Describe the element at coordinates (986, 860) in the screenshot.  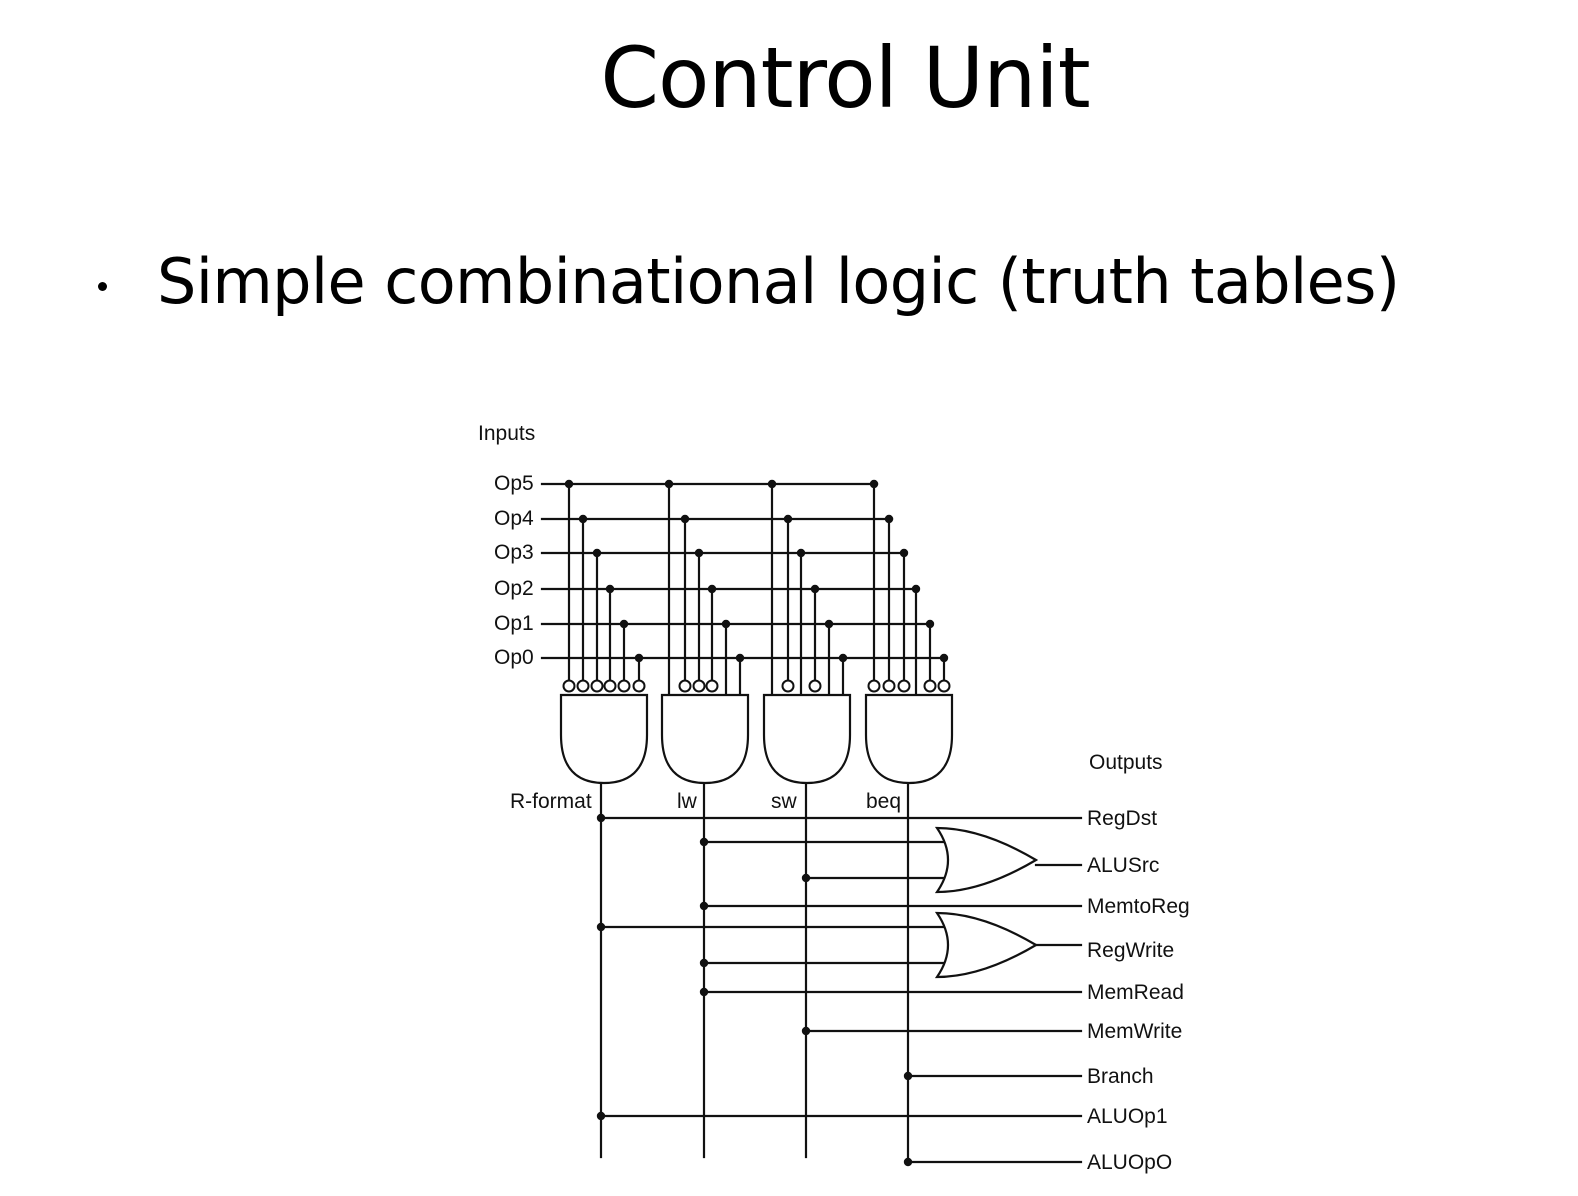
I see `or-gate-alusrc` at that location.